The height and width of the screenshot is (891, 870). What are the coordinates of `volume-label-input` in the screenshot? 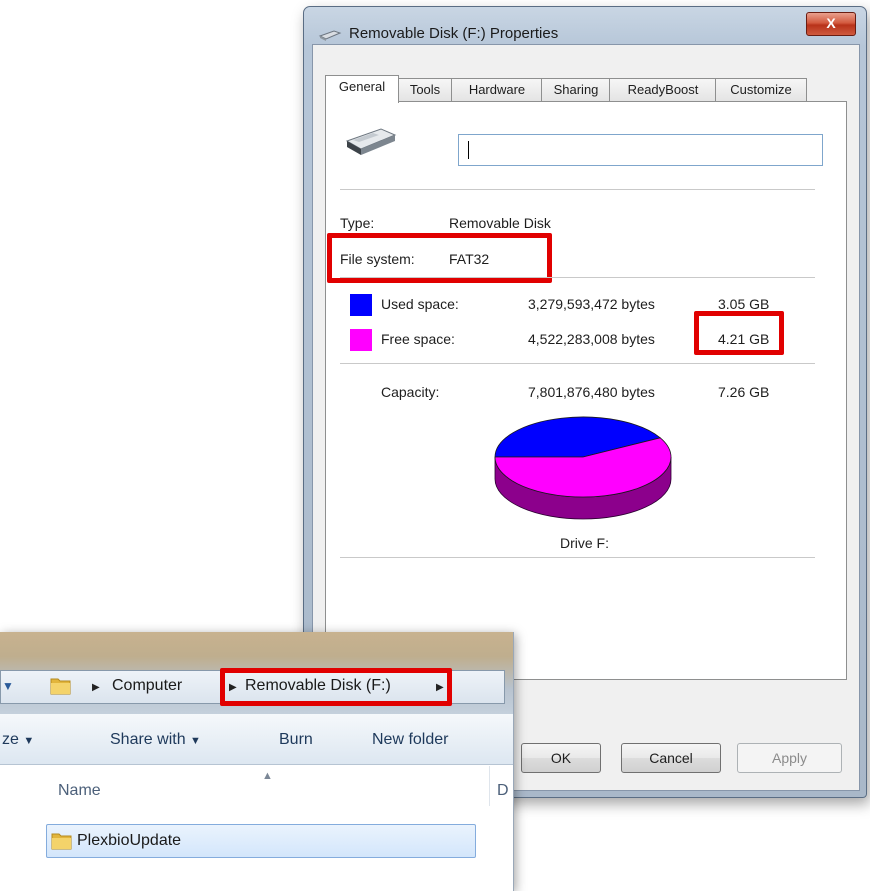 It's located at (640, 150).